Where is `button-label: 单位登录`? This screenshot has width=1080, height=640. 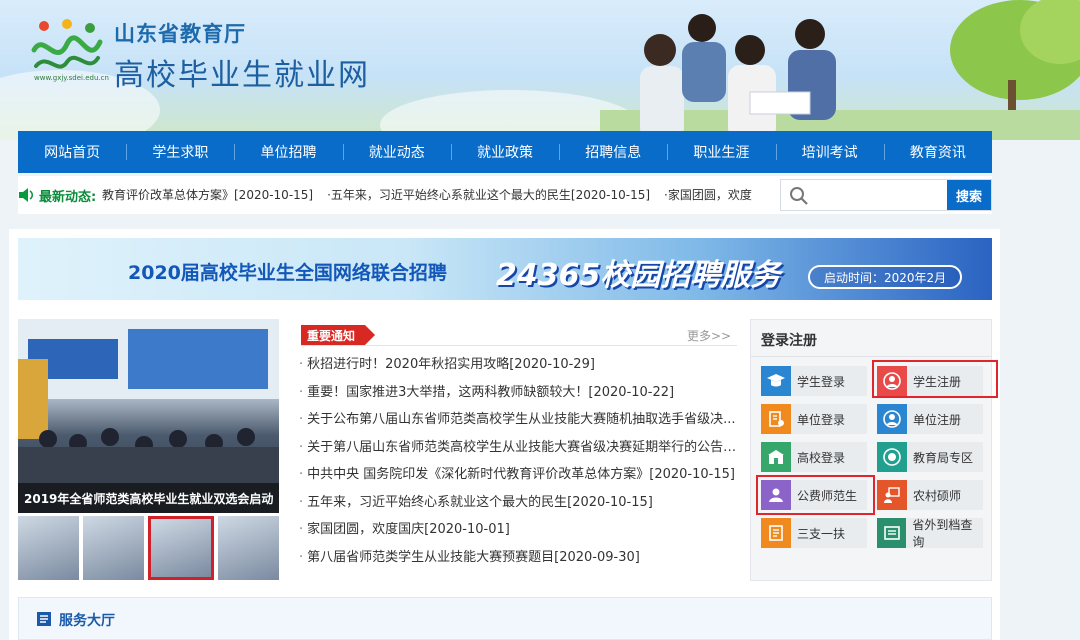
button-label: 单位登录 is located at coordinates (821, 419).